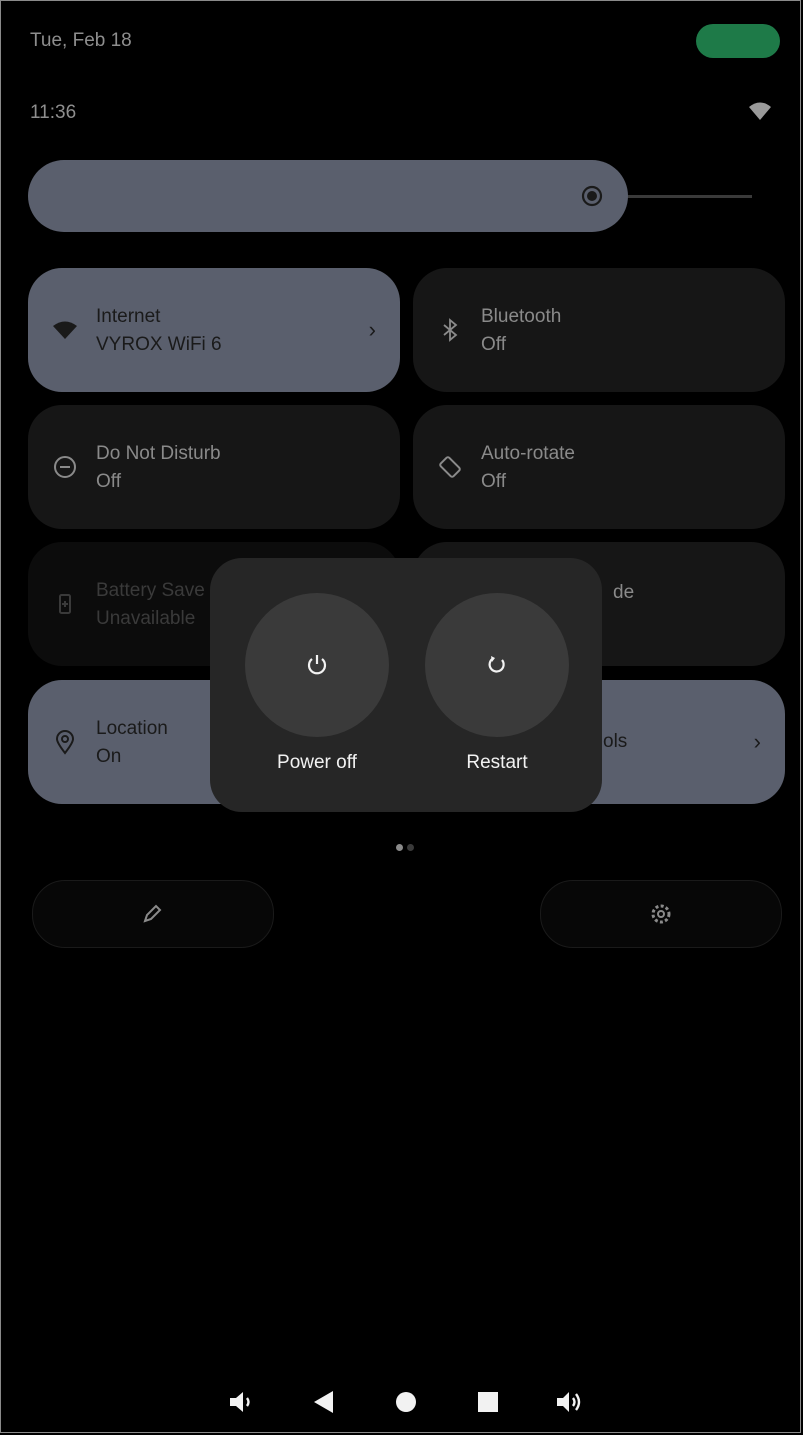  Describe the element at coordinates (410, 847) in the screenshot. I see `page-dot` at that location.